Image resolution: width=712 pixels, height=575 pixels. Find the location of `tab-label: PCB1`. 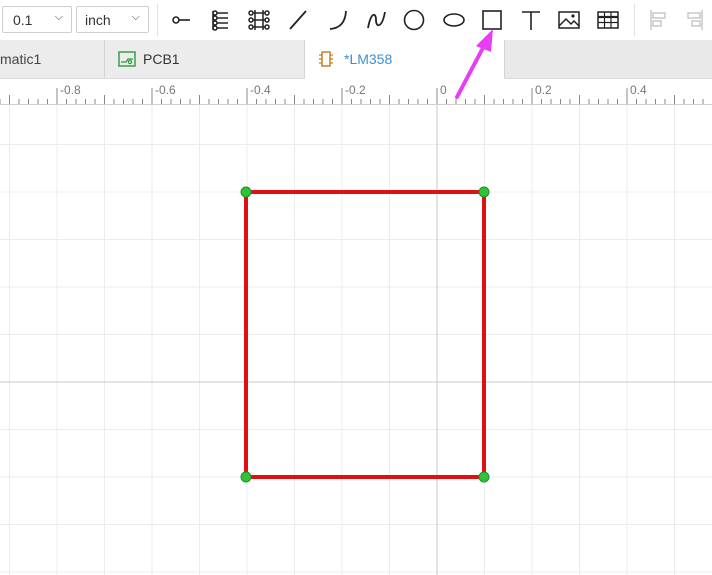

tab-label: PCB1 is located at coordinates (161, 59).